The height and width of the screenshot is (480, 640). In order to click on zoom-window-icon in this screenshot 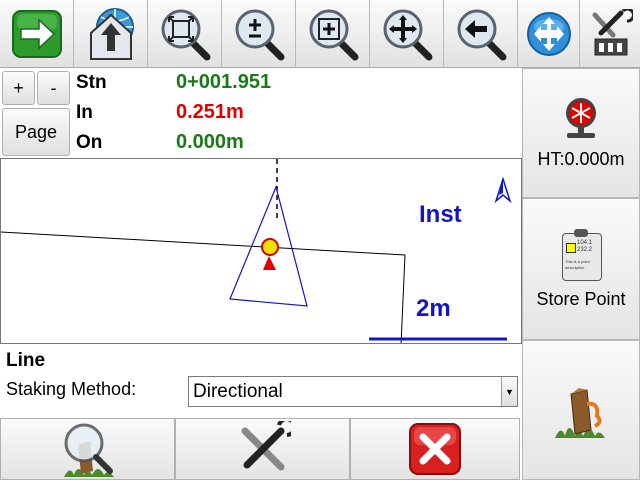, I will do `click(333, 34)`.